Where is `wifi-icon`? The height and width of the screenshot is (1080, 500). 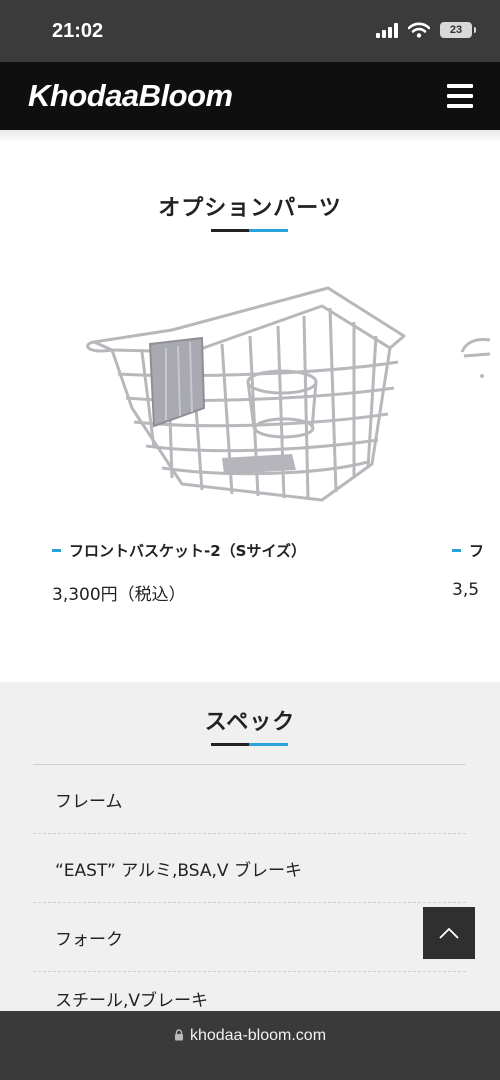
wifi-icon is located at coordinates (419, 30).